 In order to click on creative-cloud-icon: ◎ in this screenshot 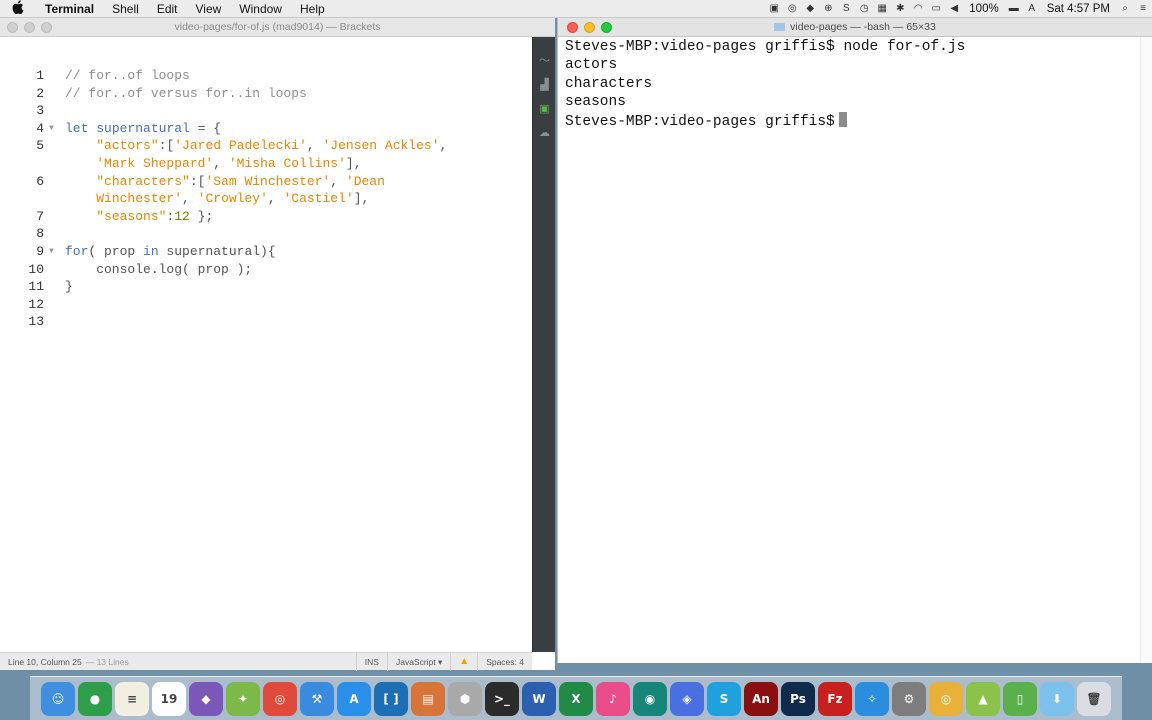, I will do `click(792, 9)`.